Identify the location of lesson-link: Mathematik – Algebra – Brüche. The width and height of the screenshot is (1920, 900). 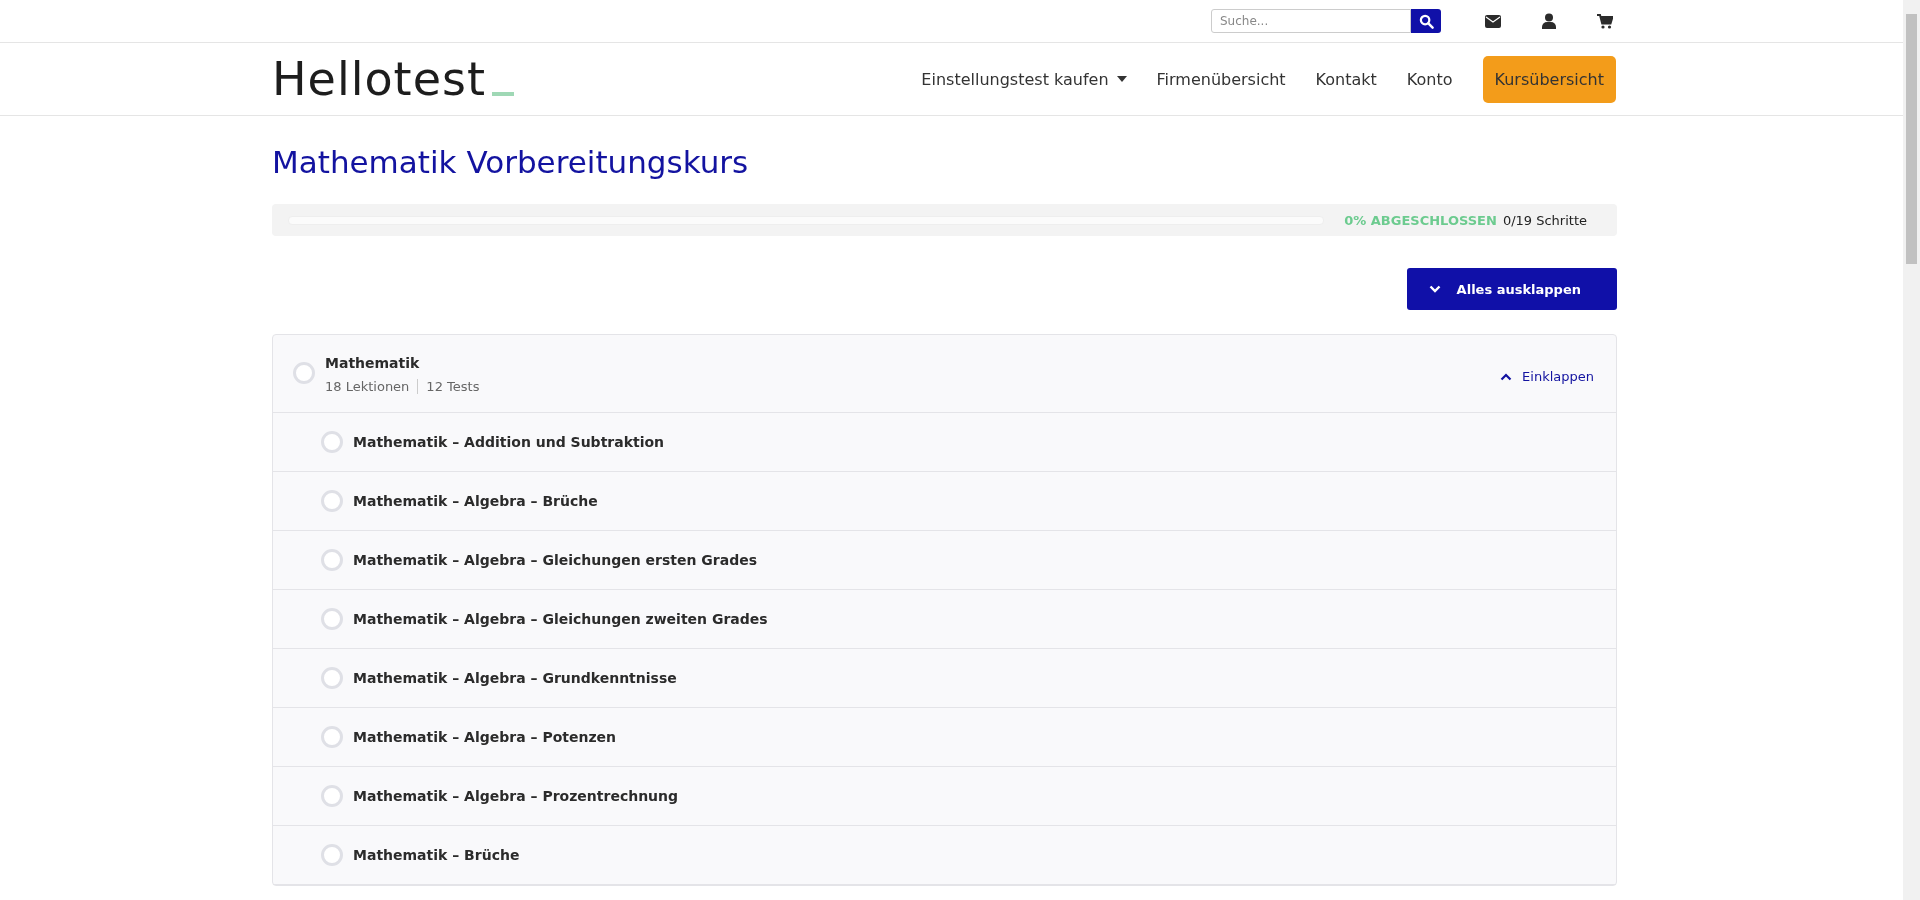
(475, 501).